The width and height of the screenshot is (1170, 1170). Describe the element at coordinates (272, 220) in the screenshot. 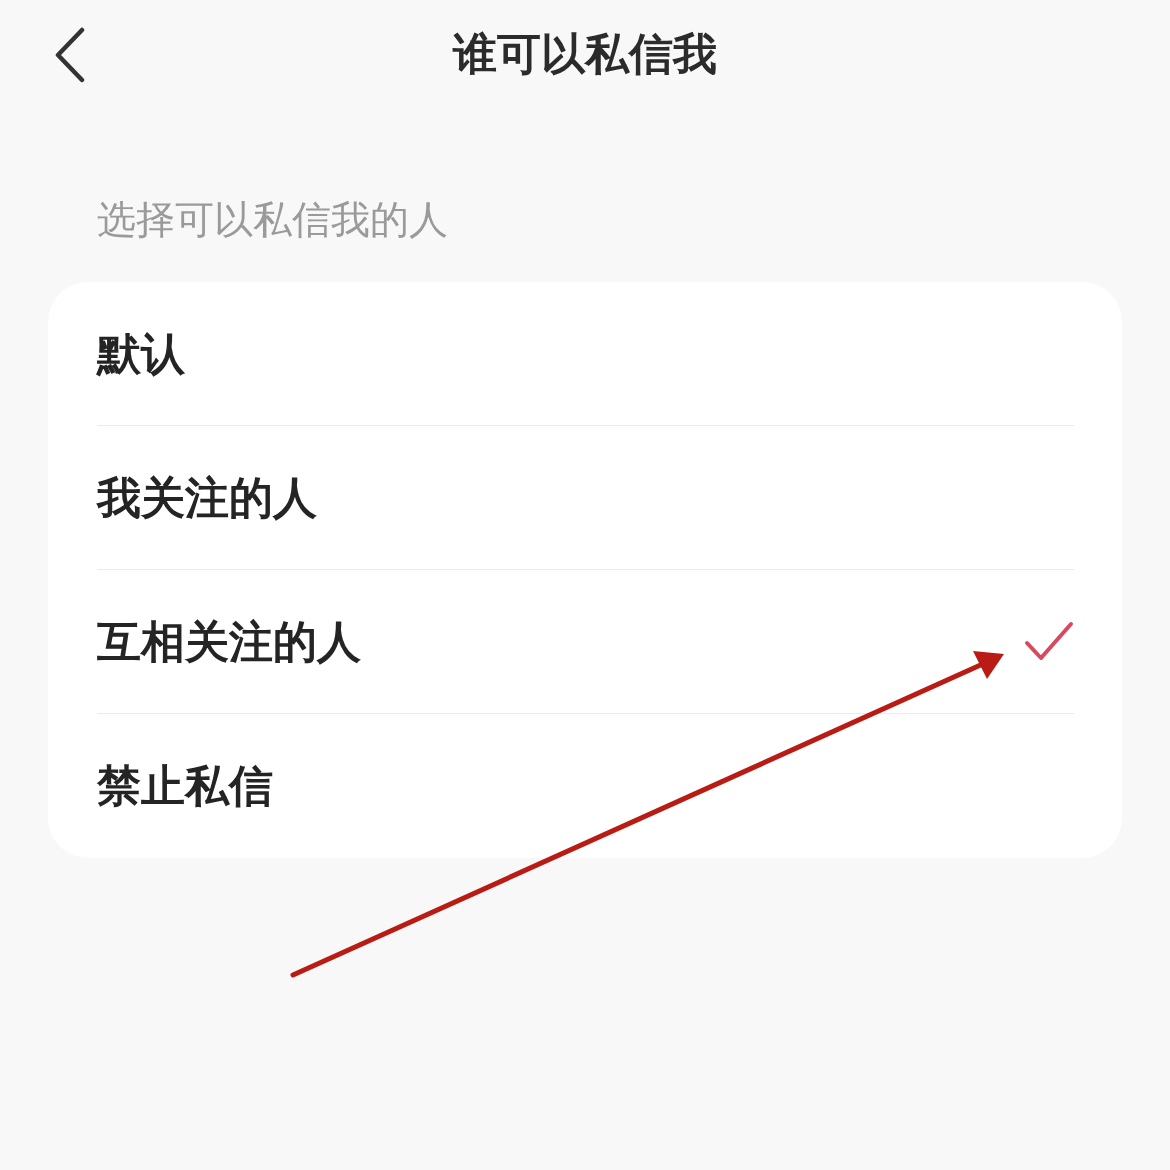

I see `section-label: 选择可以私信我的人` at that location.